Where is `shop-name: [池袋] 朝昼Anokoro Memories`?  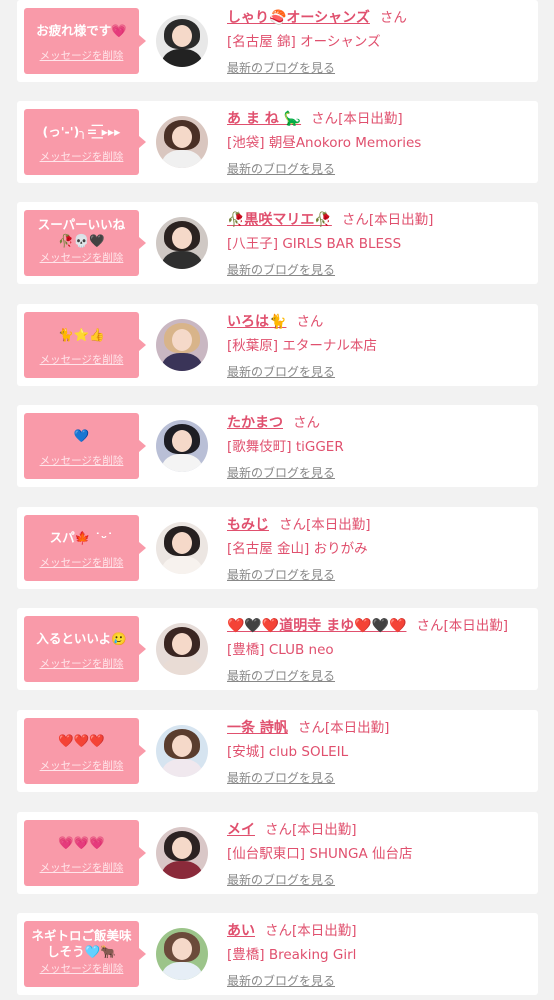 shop-name: [池袋] 朝昼Anokoro Memories is located at coordinates (324, 143).